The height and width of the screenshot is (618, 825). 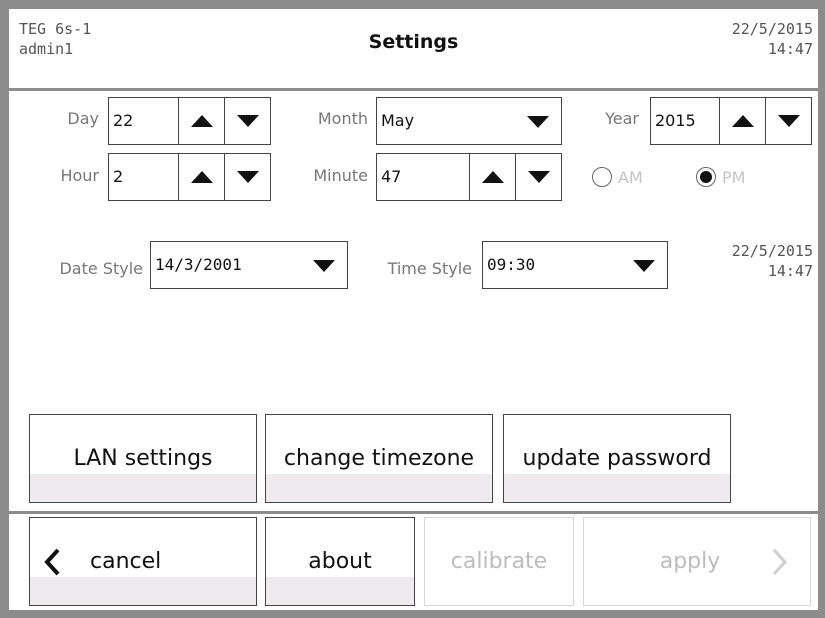 I want to click on apply-label: apply, so click(x=690, y=561).